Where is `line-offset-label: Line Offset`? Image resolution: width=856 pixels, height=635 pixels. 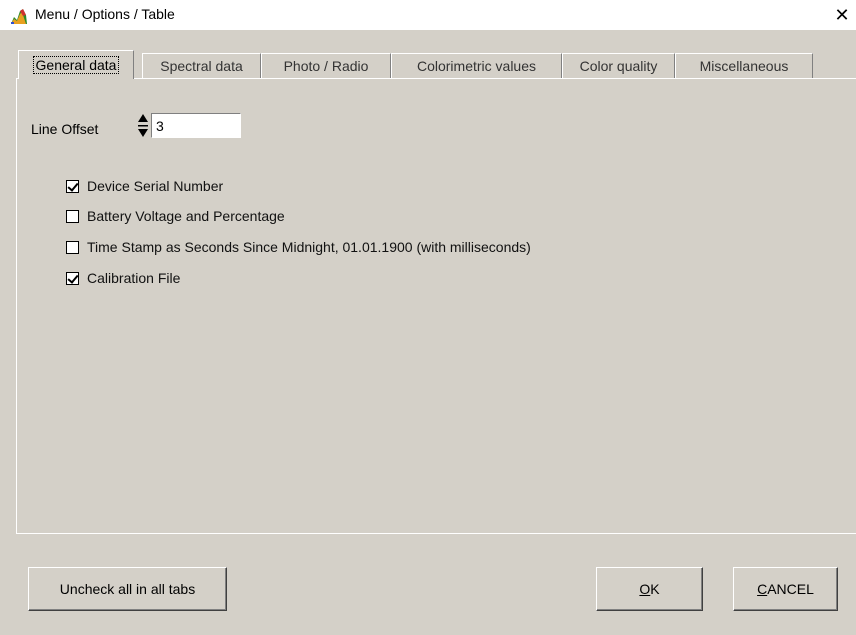
line-offset-label: Line Offset is located at coordinates (65, 129).